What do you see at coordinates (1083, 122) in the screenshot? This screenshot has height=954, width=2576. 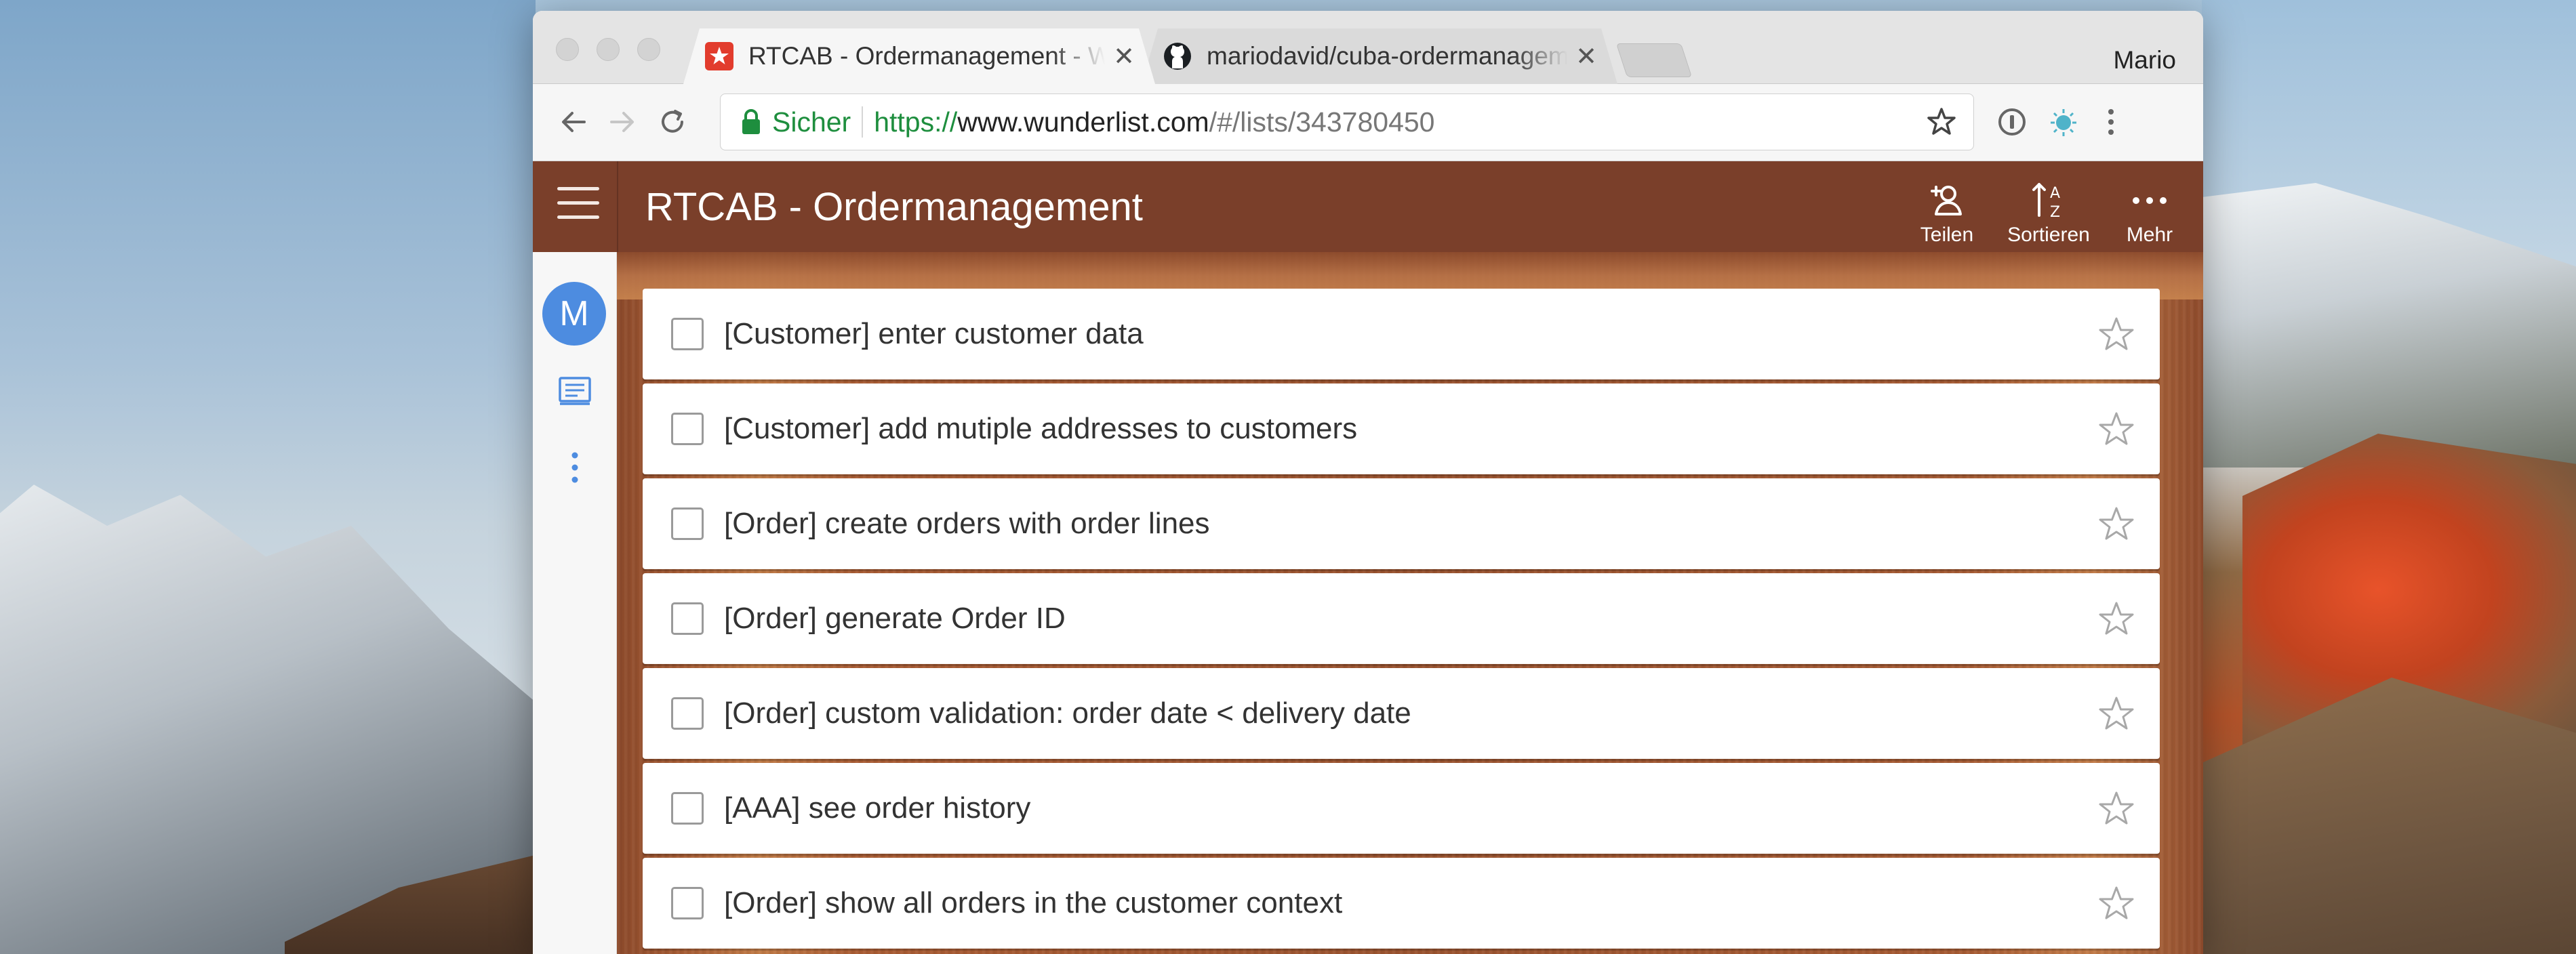 I see `url-host: www.wunderlist.com` at bounding box center [1083, 122].